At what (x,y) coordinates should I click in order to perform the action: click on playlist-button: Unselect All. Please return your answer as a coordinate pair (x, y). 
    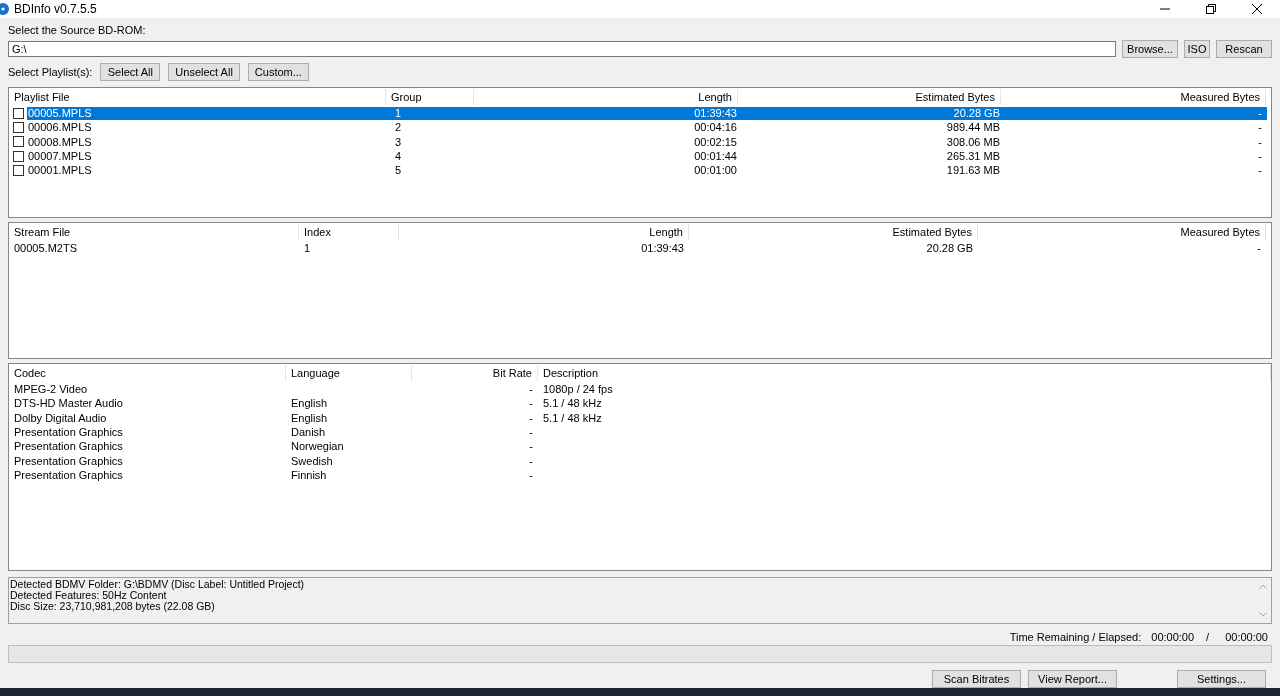
    Looking at the image, I should click on (204, 72).